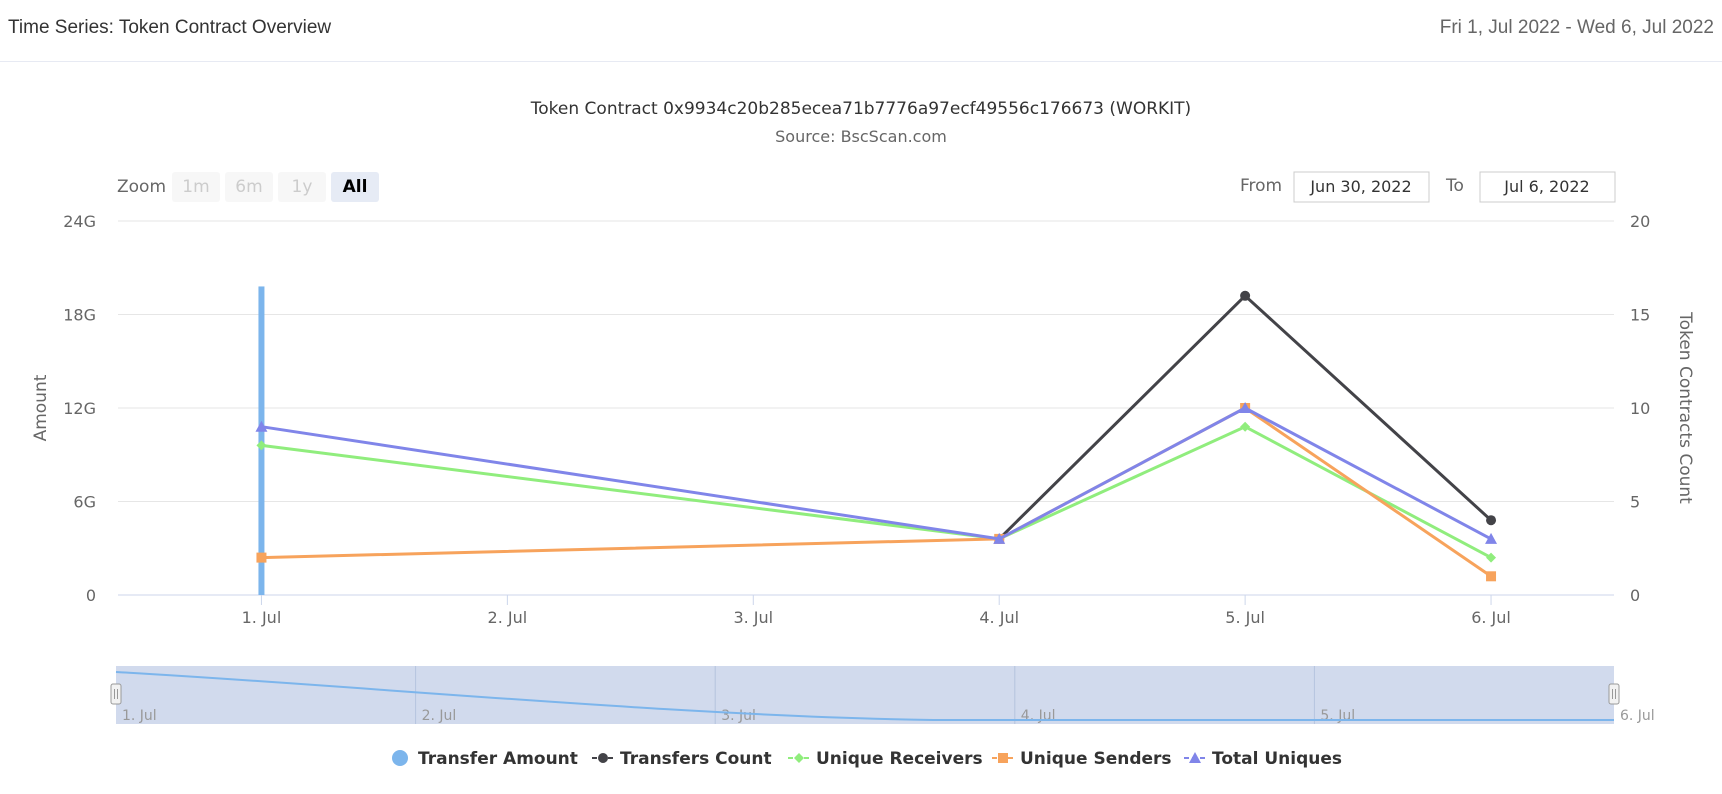 Image resolution: width=1722 pixels, height=794 pixels. Describe the element at coordinates (1635, 595) in the screenshot. I see `y-right-tick-label: 0` at that location.